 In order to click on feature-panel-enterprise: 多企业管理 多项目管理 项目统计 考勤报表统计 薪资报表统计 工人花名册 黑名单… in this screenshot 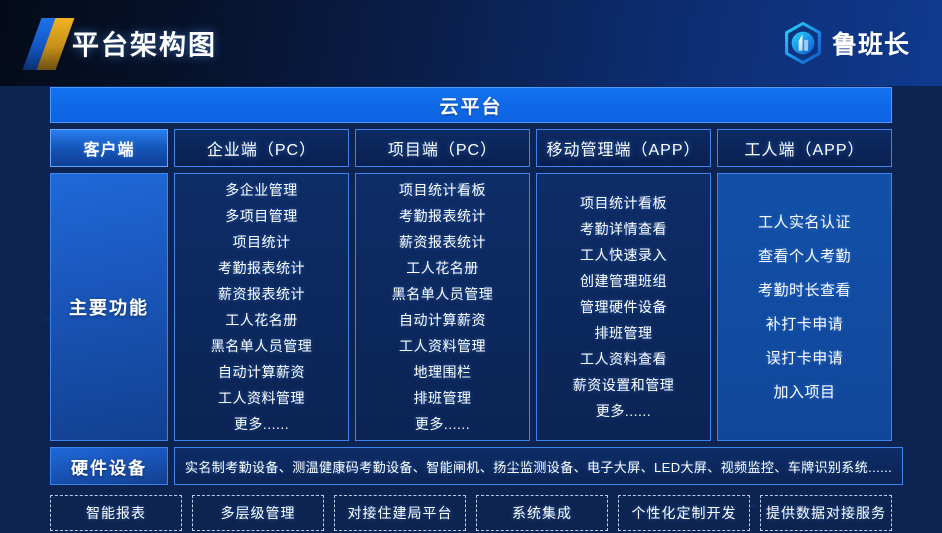, I will do `click(261, 307)`.